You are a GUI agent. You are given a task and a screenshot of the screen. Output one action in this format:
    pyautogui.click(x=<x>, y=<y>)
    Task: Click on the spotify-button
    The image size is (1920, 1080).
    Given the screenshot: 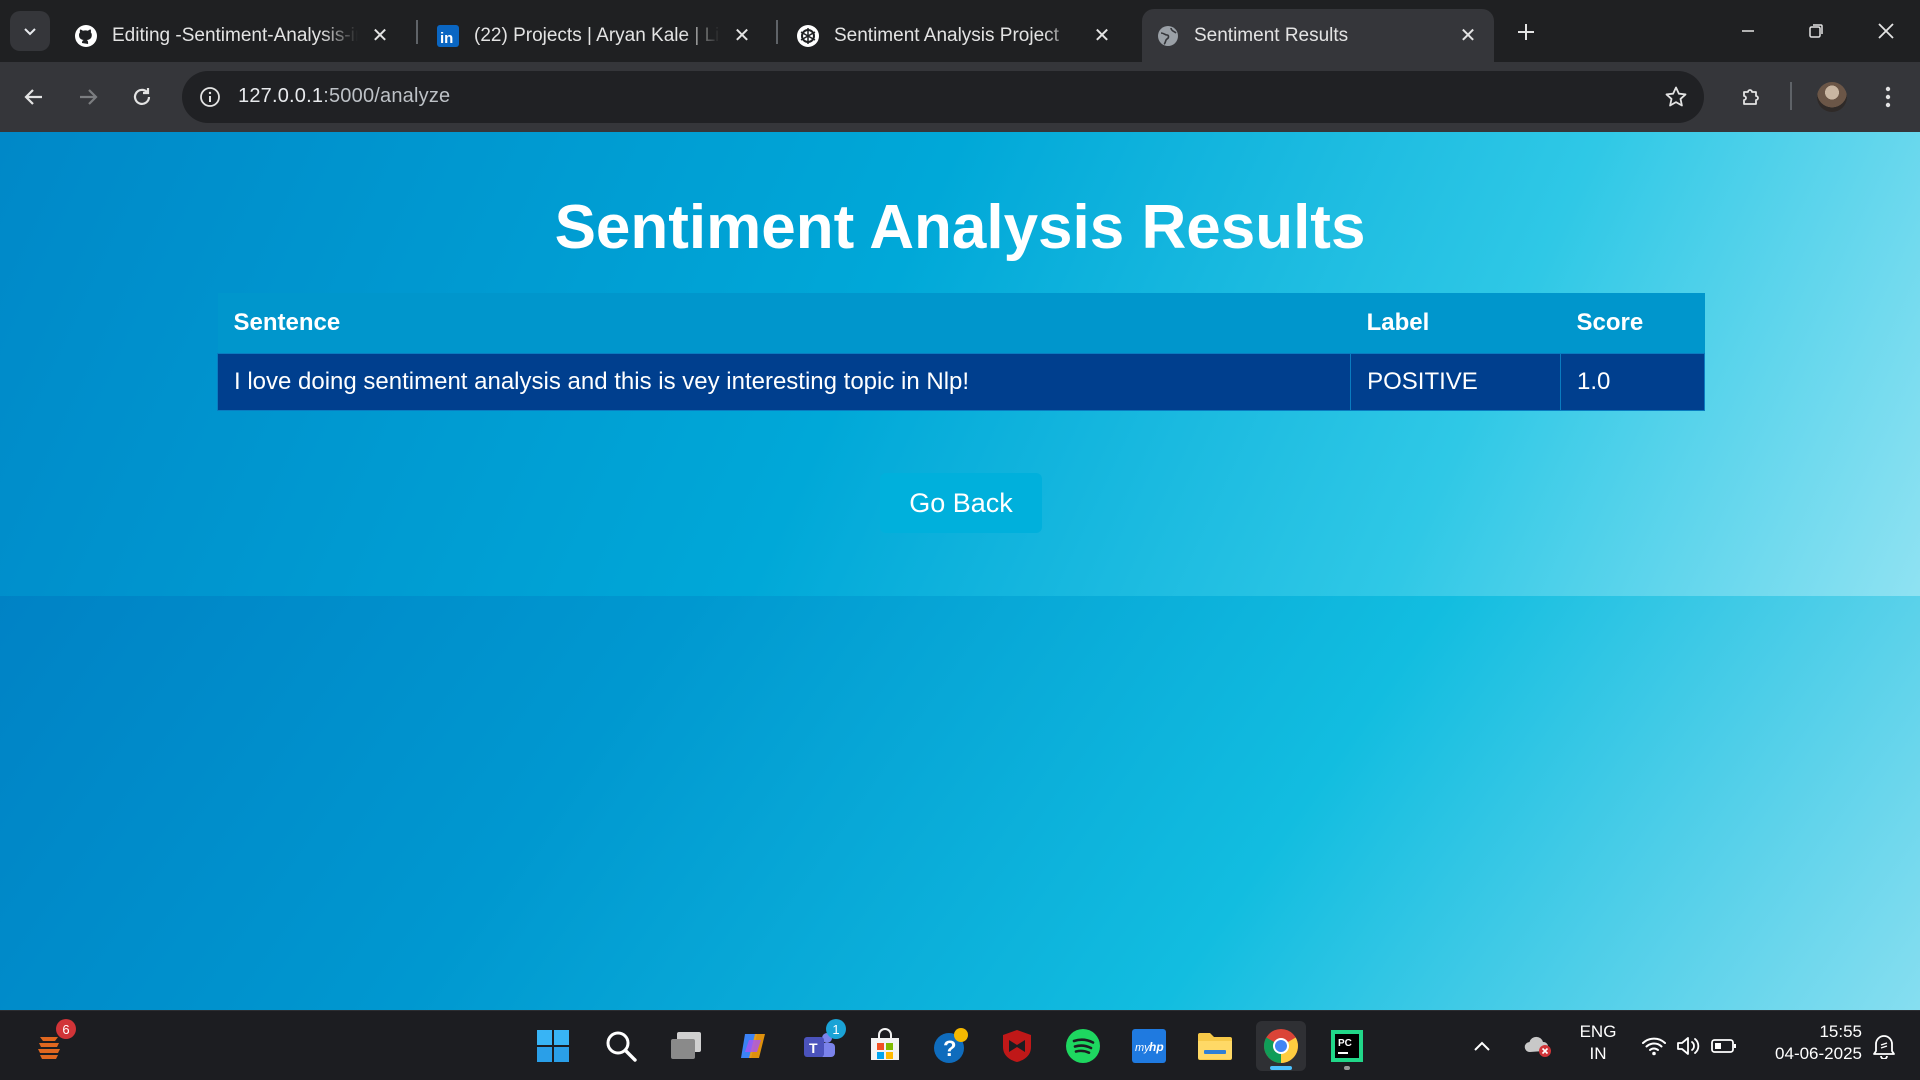 What is the action you would take?
    pyautogui.click(x=1083, y=1046)
    